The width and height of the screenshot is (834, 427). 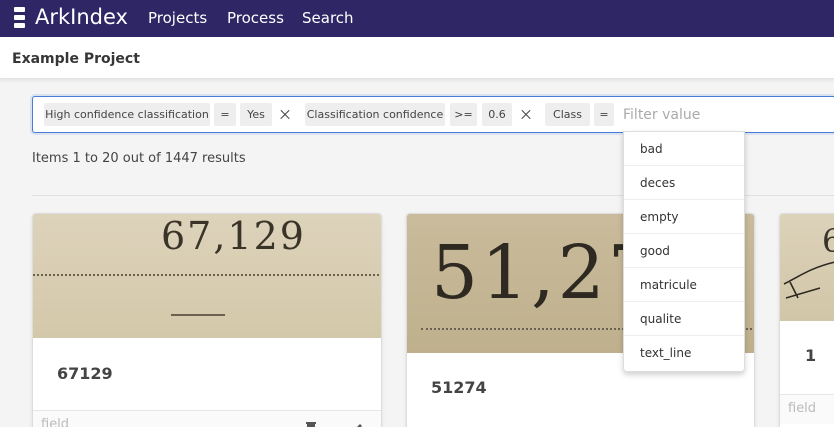 What do you see at coordinates (728, 114) in the screenshot?
I see `filter-value-input` at bounding box center [728, 114].